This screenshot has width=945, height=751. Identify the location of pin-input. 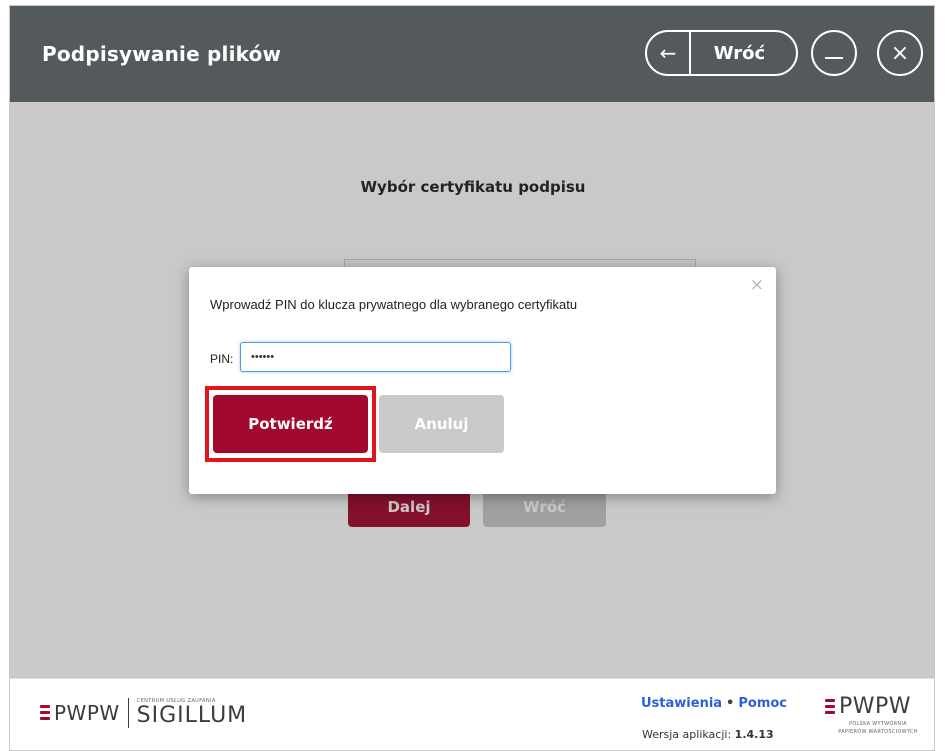
(375, 357).